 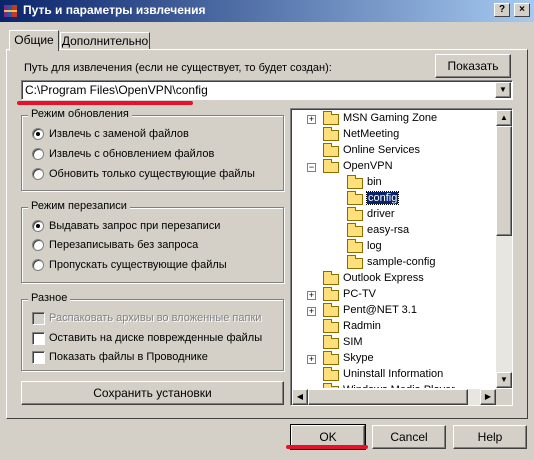 I want to click on tree-item-label: log, so click(x=374, y=246).